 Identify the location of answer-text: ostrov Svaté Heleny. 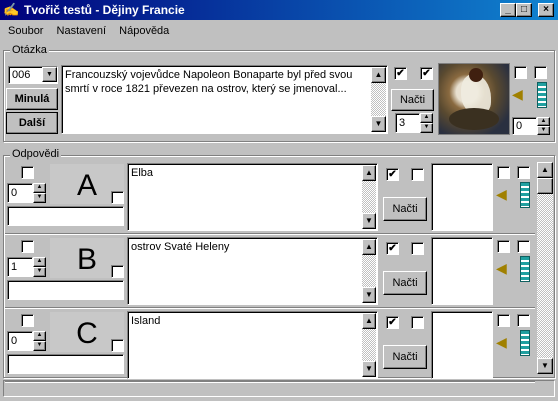
(252, 271).